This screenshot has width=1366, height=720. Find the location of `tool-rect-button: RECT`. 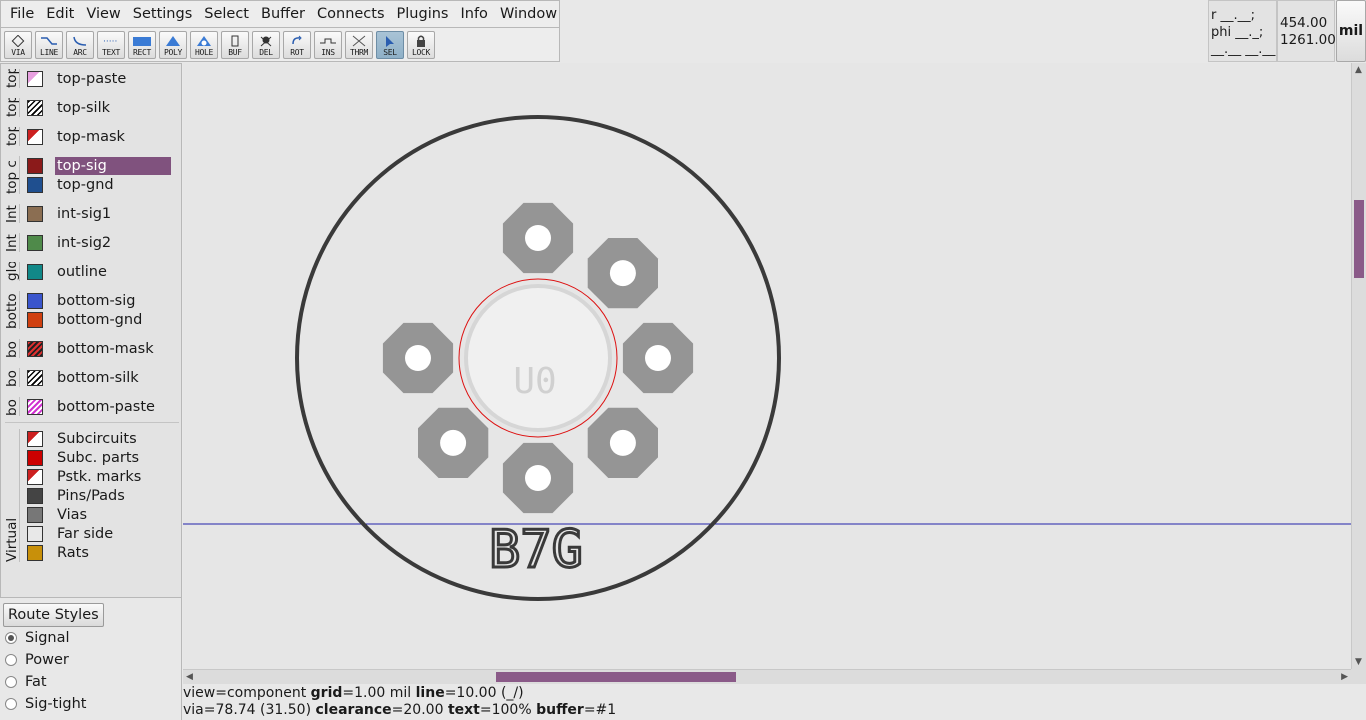

tool-rect-button: RECT is located at coordinates (142, 44).